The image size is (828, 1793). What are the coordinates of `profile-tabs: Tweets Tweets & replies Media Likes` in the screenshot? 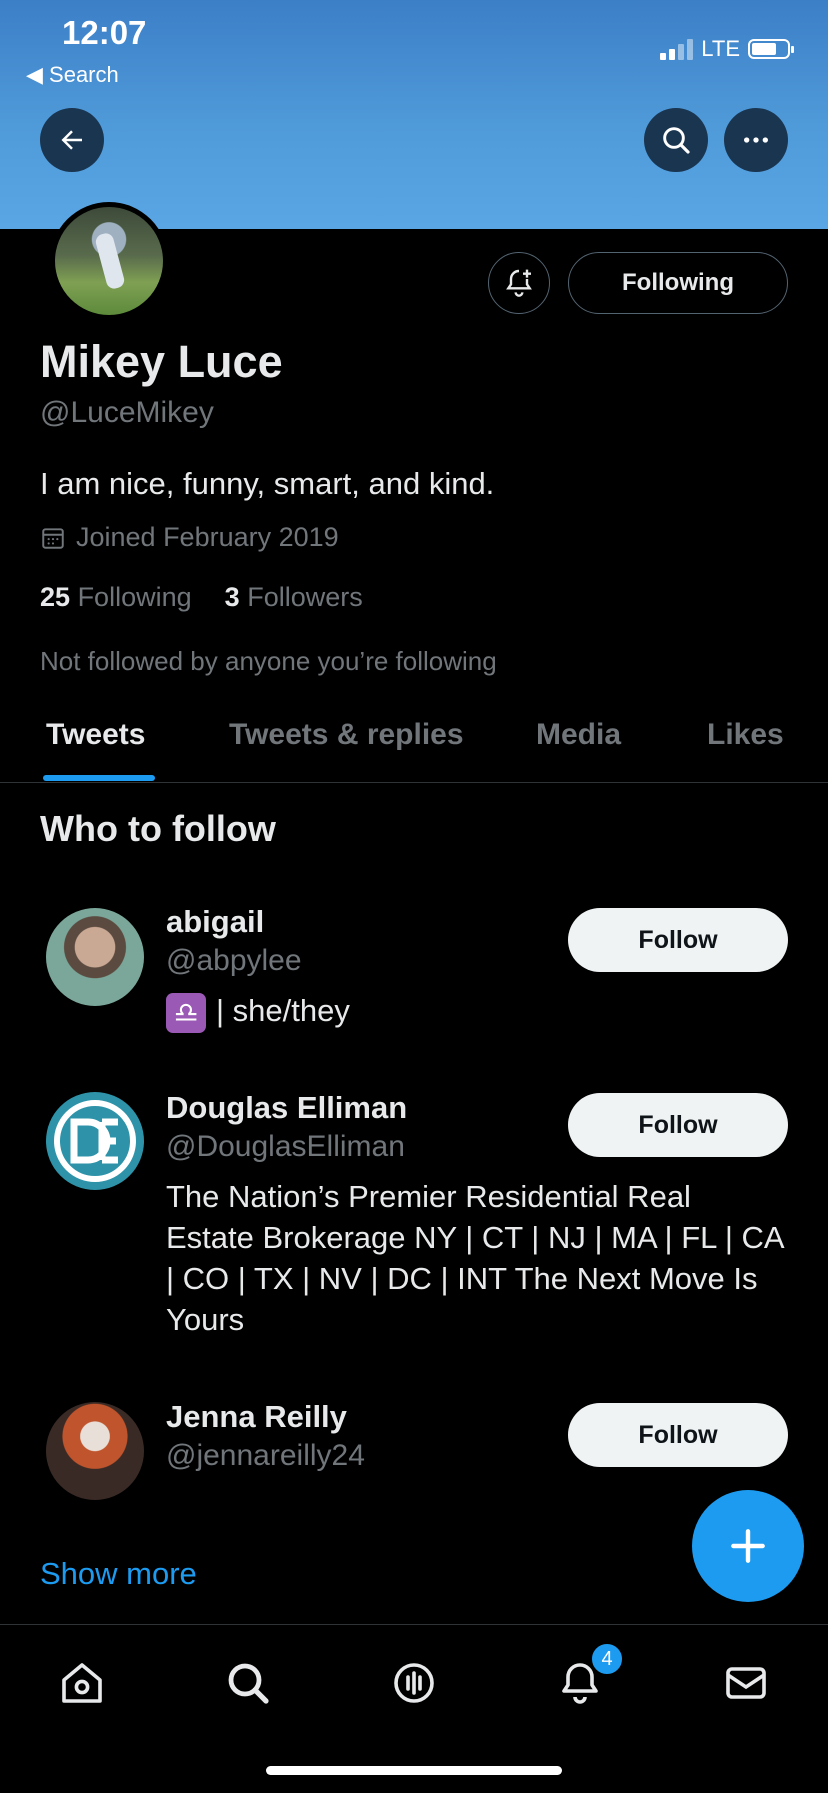 It's located at (414, 741).